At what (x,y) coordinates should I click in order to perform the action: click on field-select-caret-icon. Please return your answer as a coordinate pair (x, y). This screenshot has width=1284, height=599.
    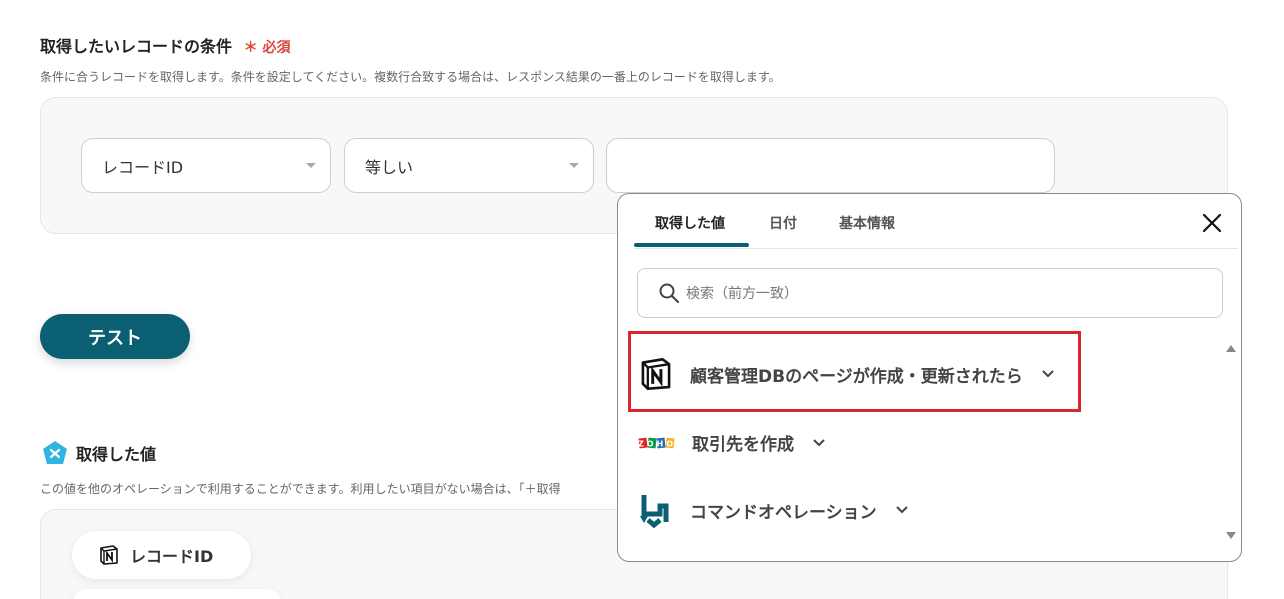
    Looking at the image, I should click on (311, 165).